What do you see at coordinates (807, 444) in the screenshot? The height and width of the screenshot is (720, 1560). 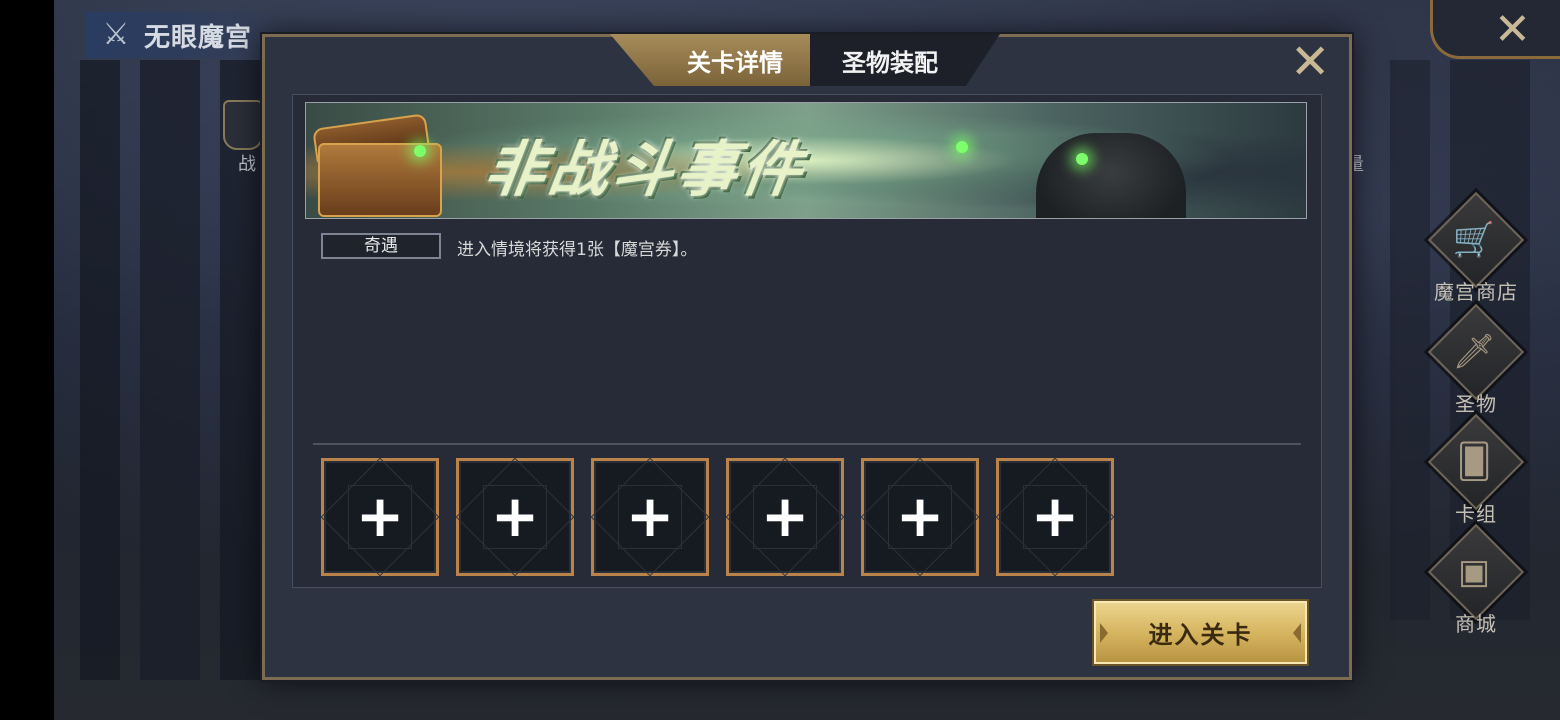 I see `divider` at bounding box center [807, 444].